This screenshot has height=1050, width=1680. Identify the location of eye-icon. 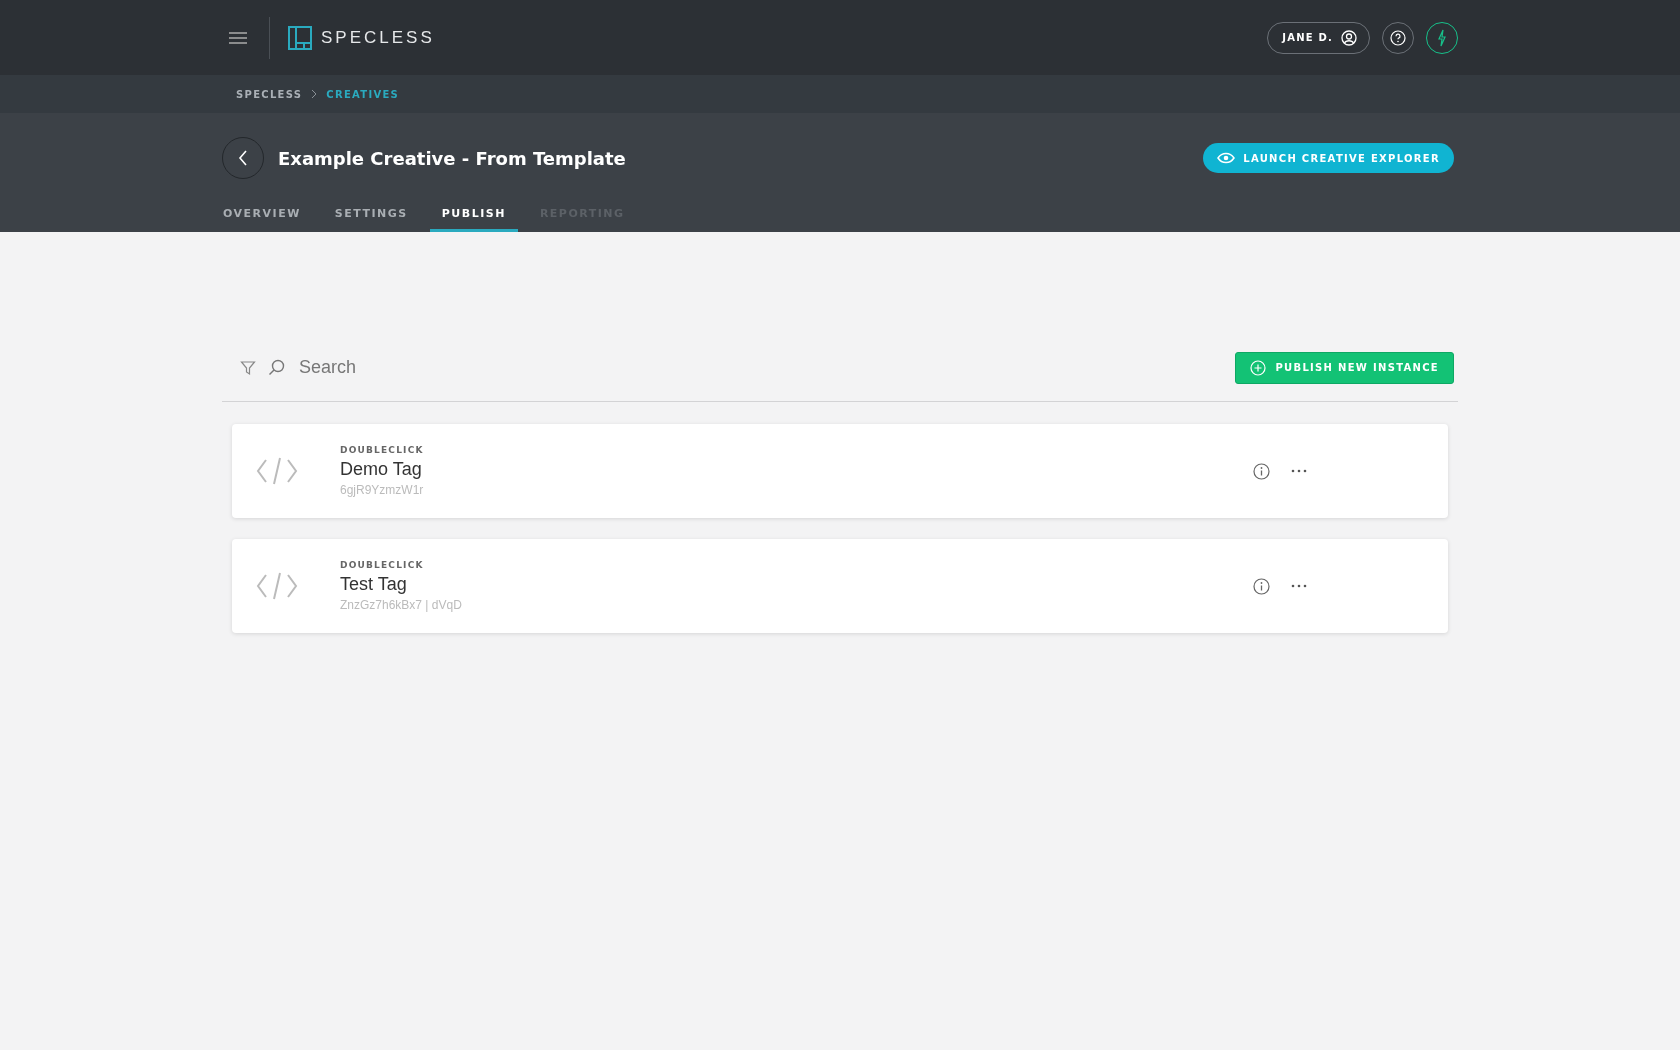
(1226, 158).